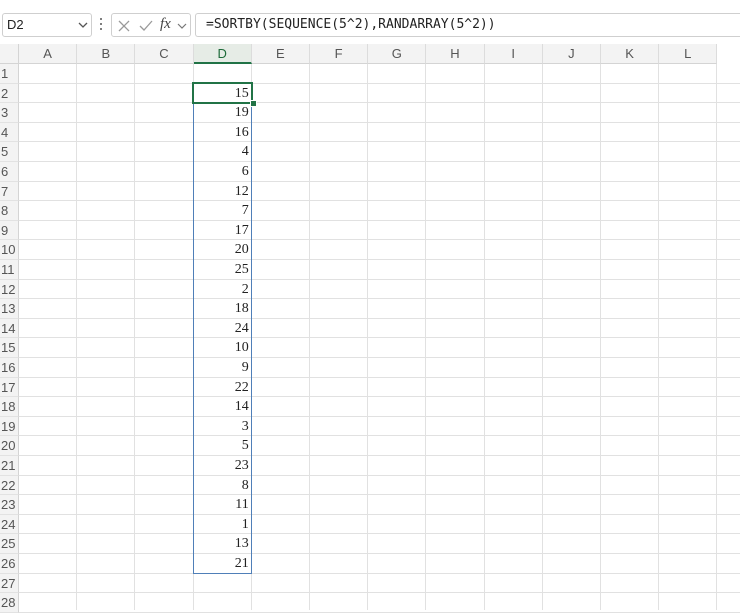 Image resolution: width=740 pixels, height=613 pixels. Describe the element at coordinates (146, 26) in the screenshot. I see `enter-check-icon` at that location.